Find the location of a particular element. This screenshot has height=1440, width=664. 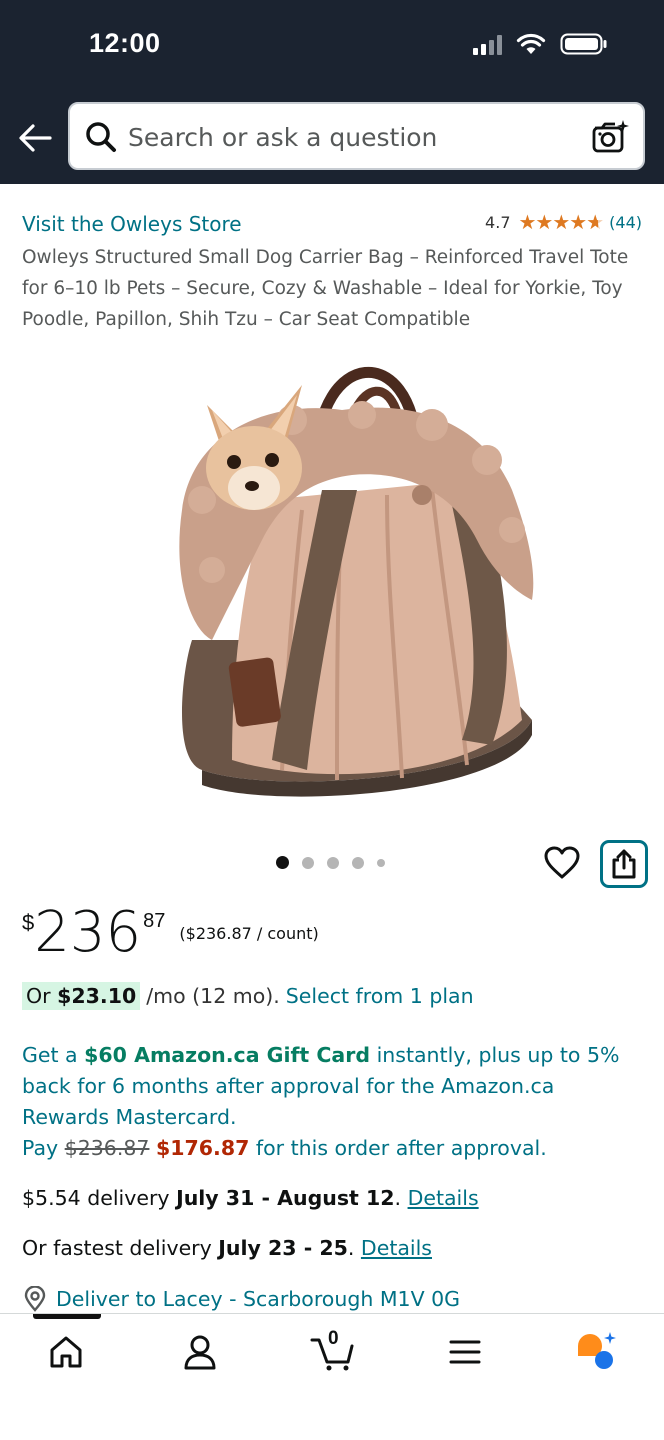

delivery-details-link: Details is located at coordinates (443, 1198).